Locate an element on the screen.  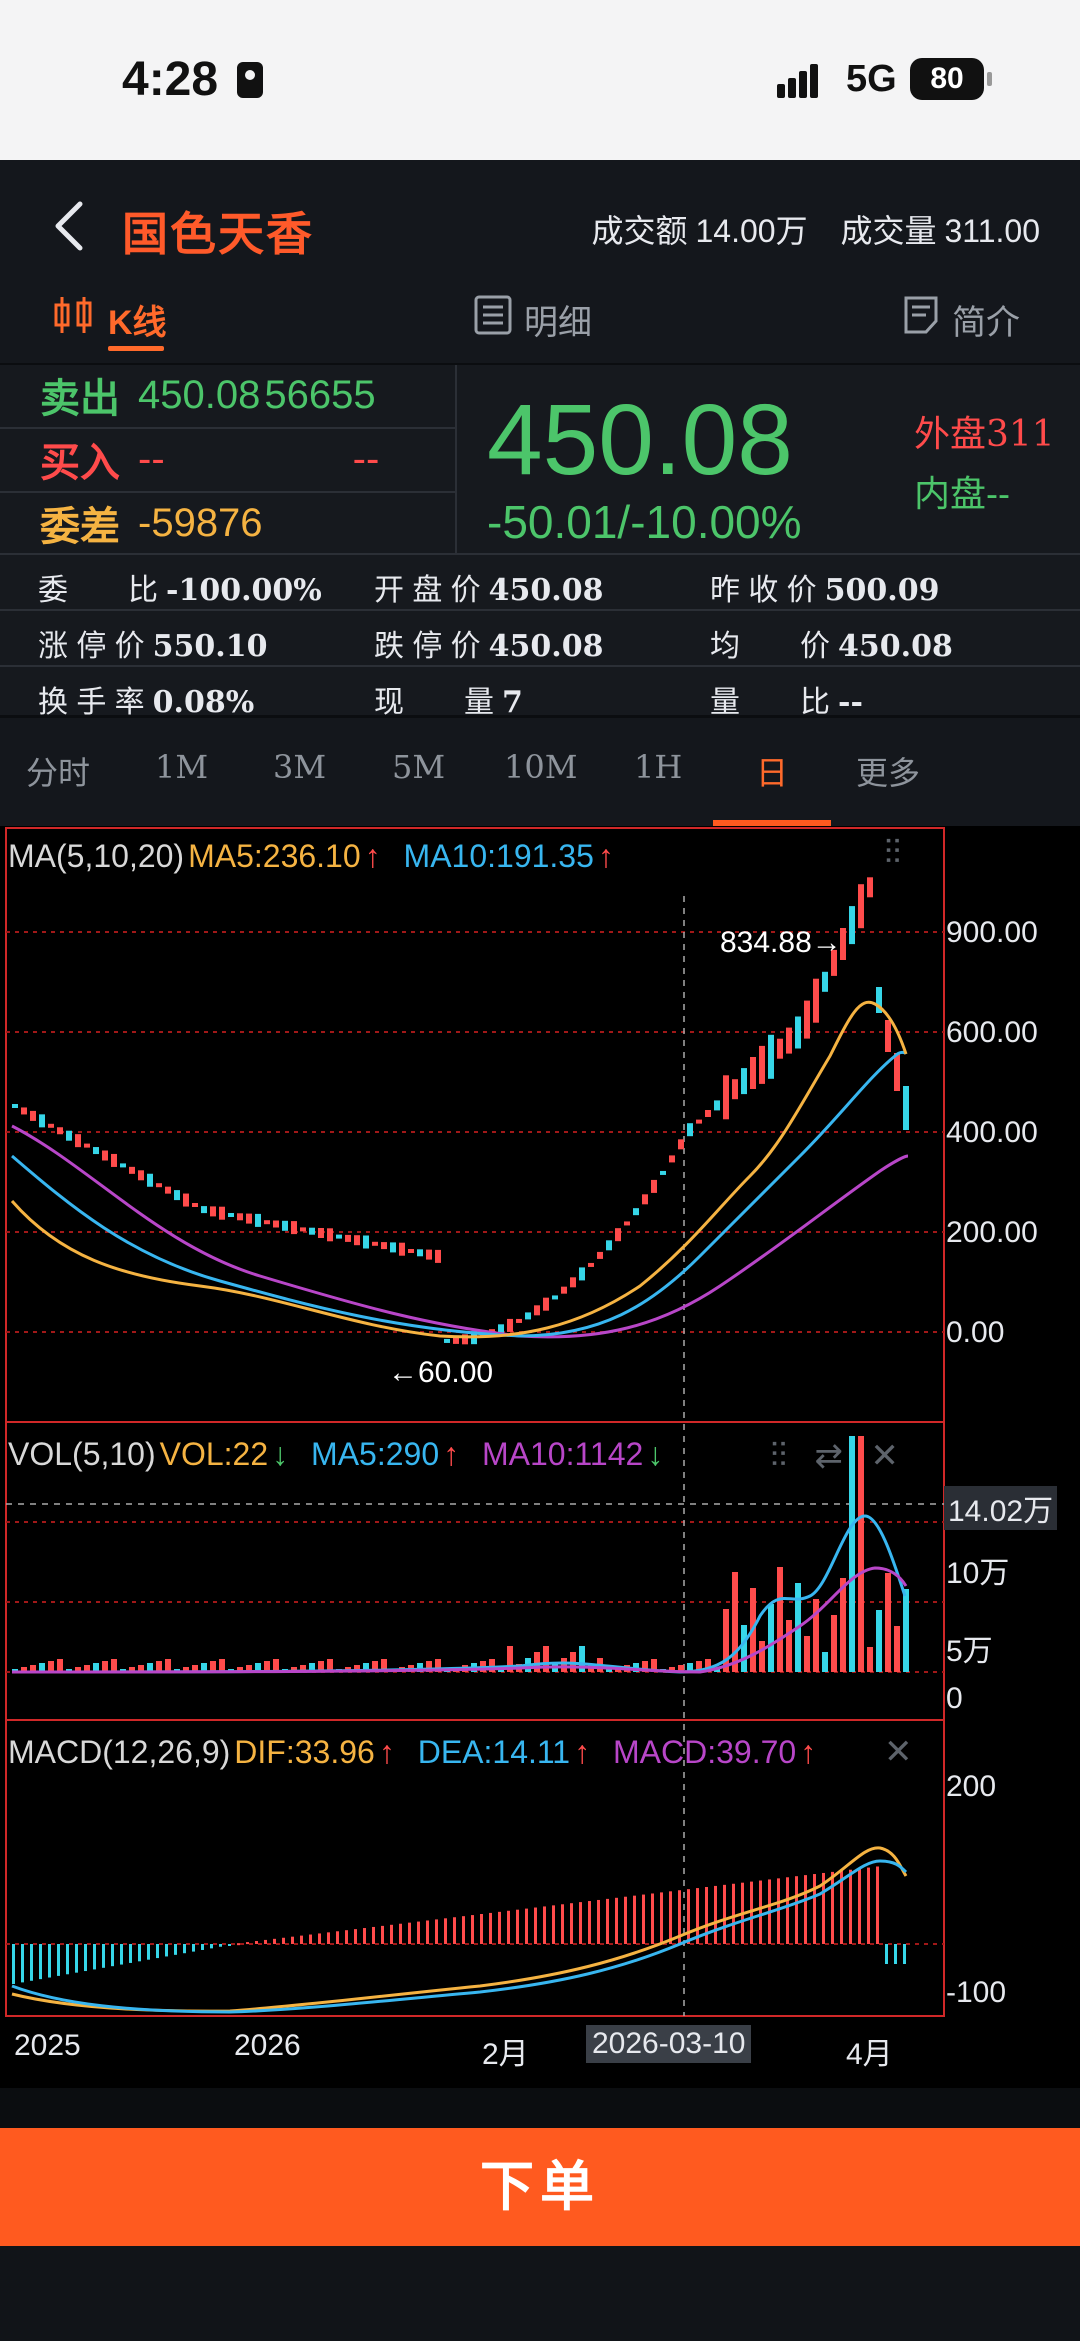
info-value: 7 is located at coordinates (512, 702).